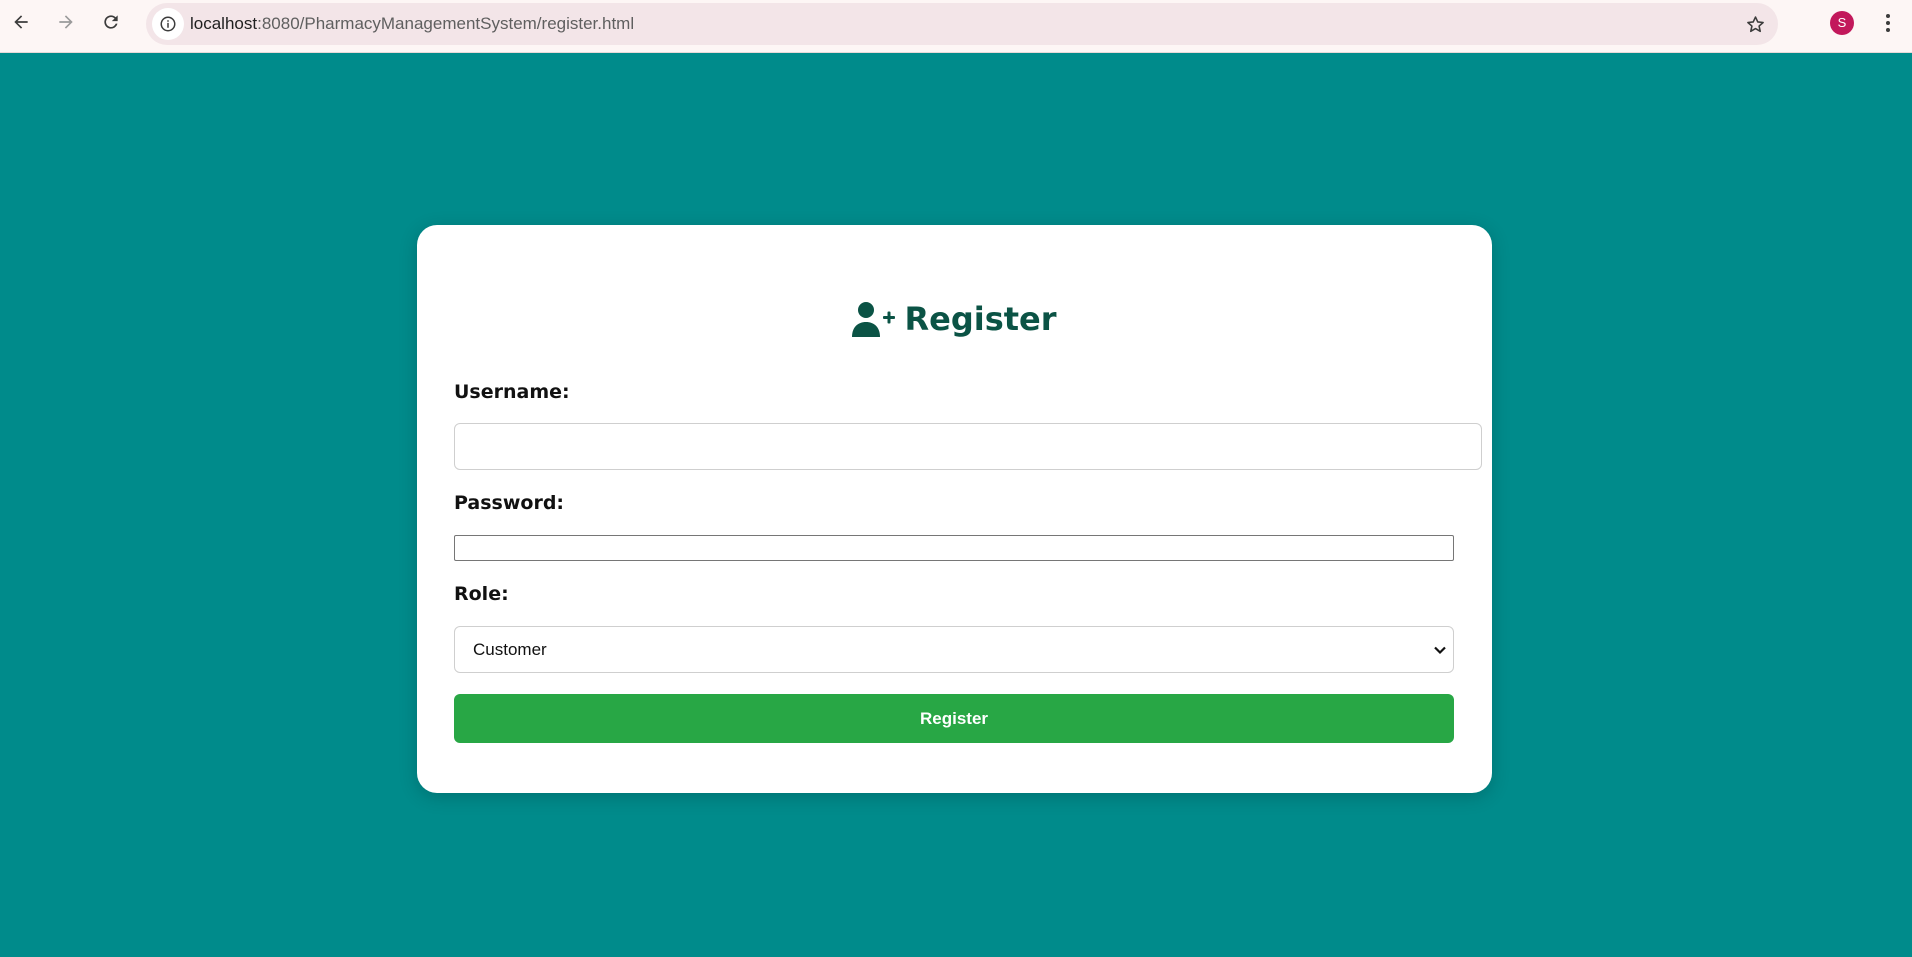 The height and width of the screenshot is (957, 1912). I want to click on role-label: Role:, so click(481, 594).